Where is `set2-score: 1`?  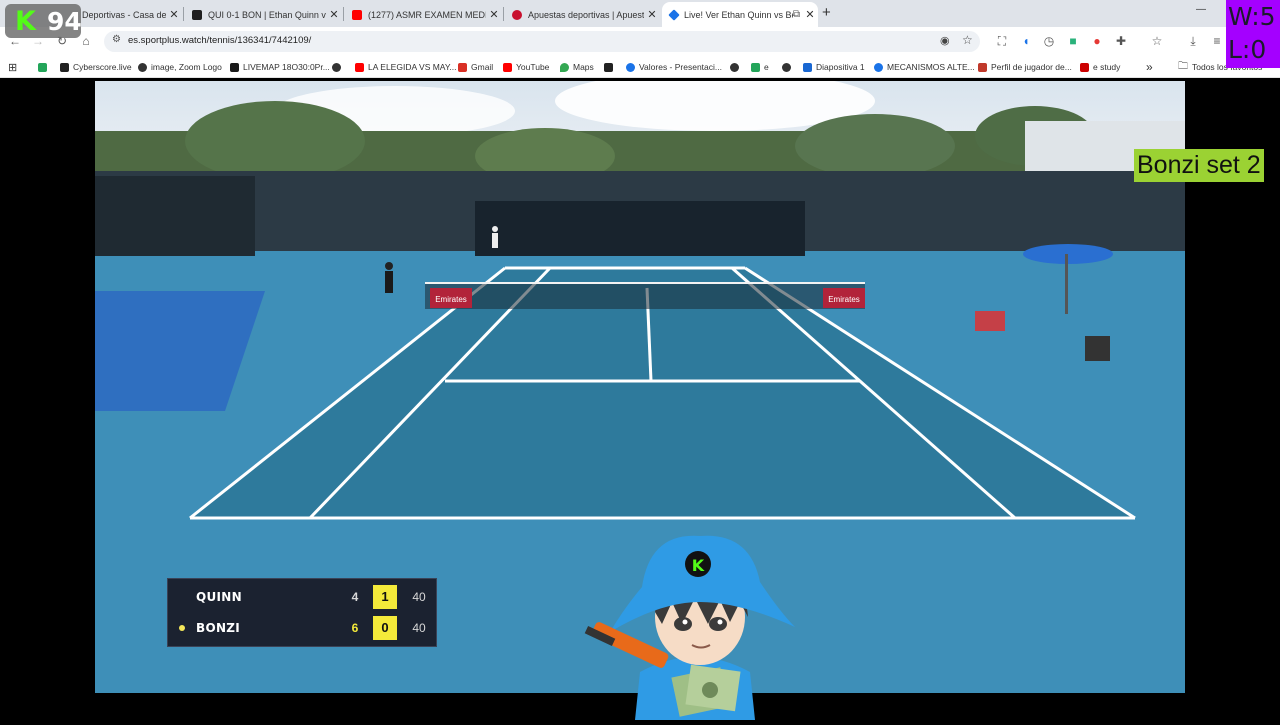 set2-score: 1 is located at coordinates (385, 597).